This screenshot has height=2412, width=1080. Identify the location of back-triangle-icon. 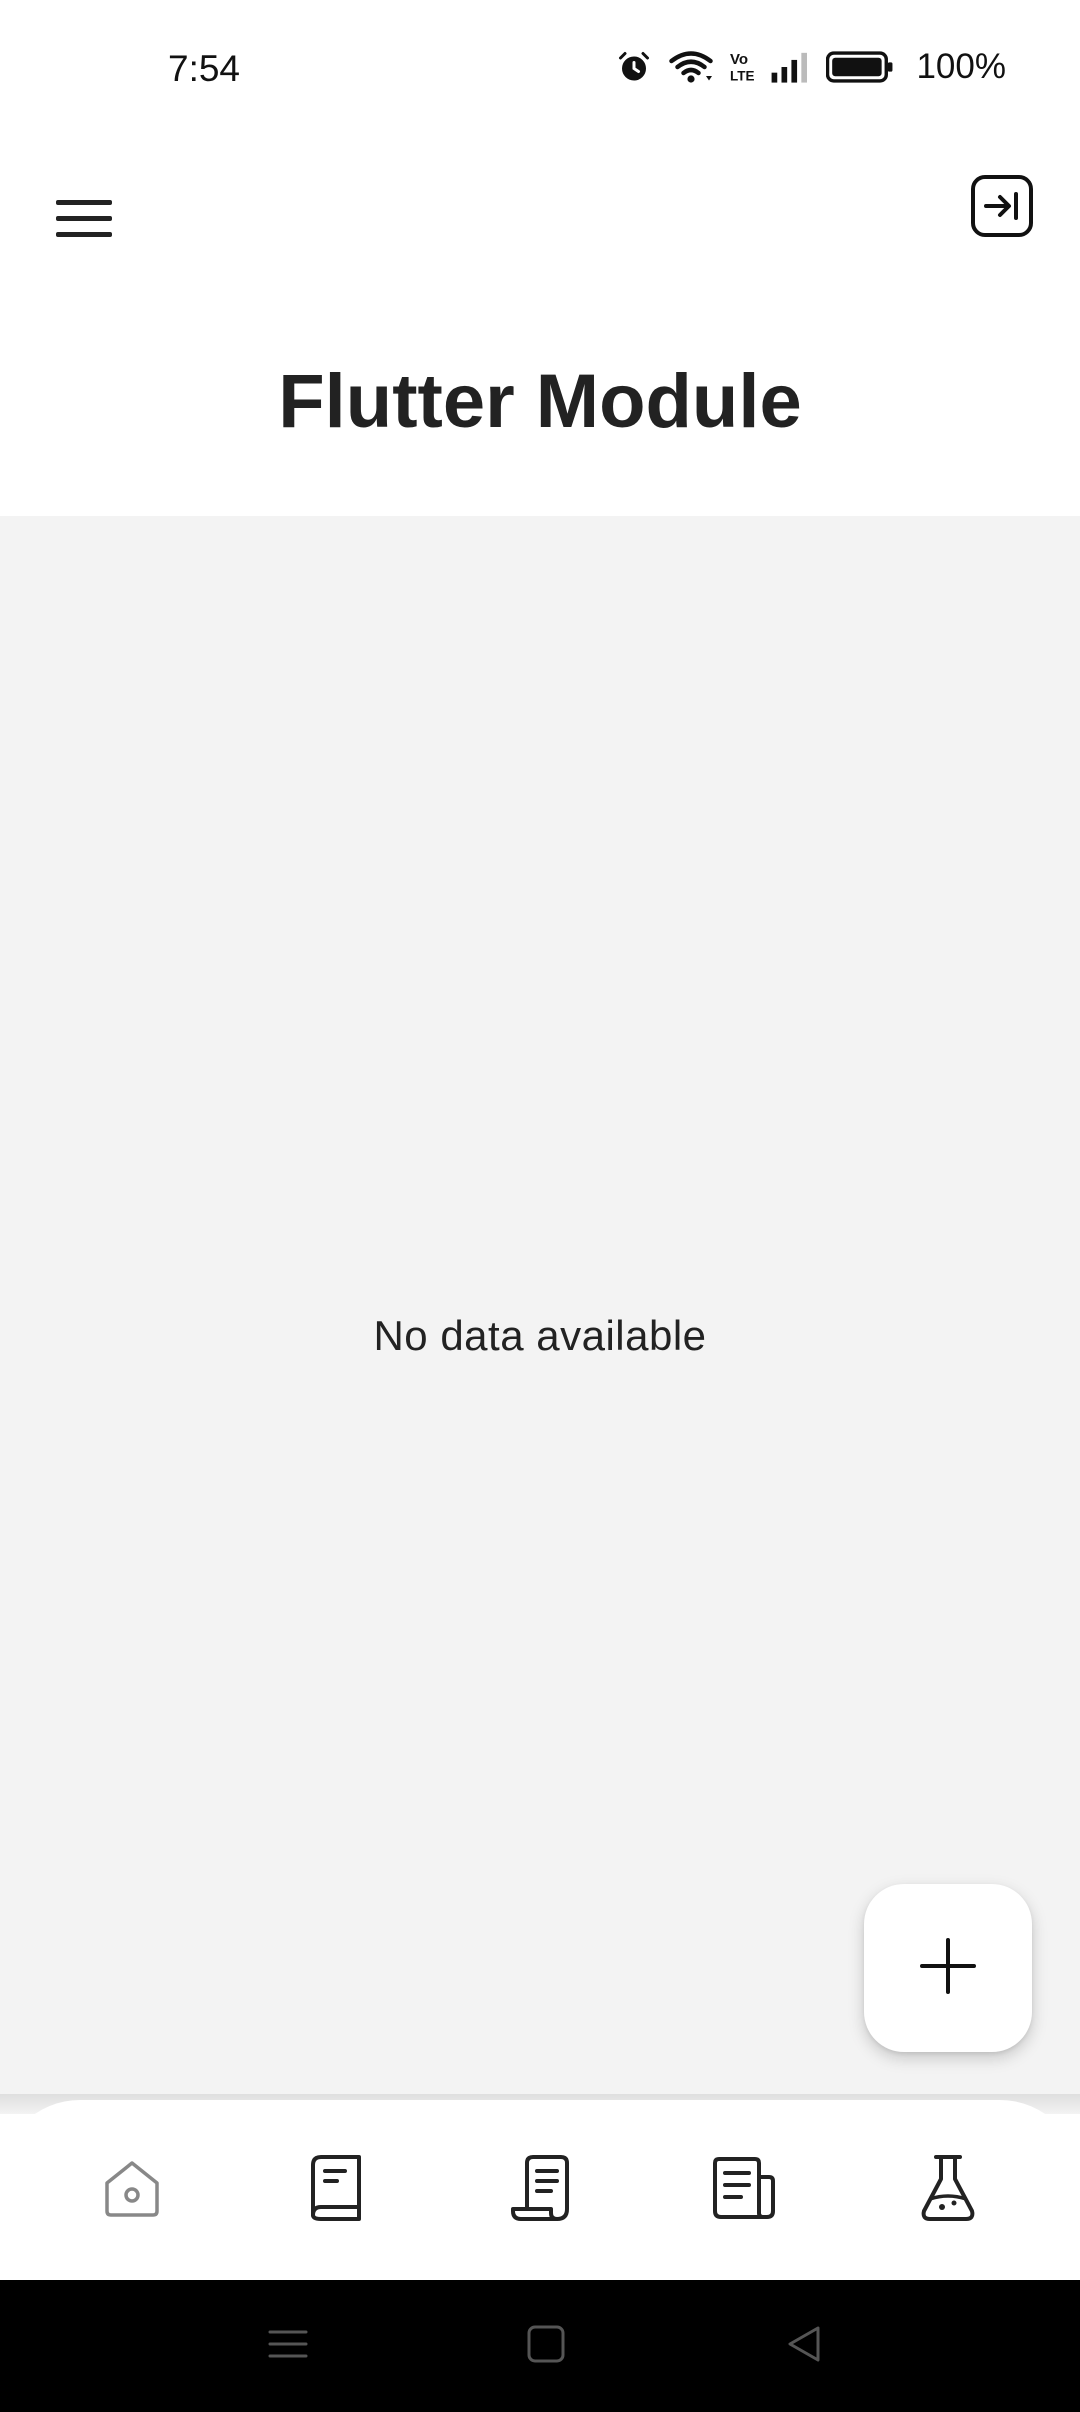
(804, 2346).